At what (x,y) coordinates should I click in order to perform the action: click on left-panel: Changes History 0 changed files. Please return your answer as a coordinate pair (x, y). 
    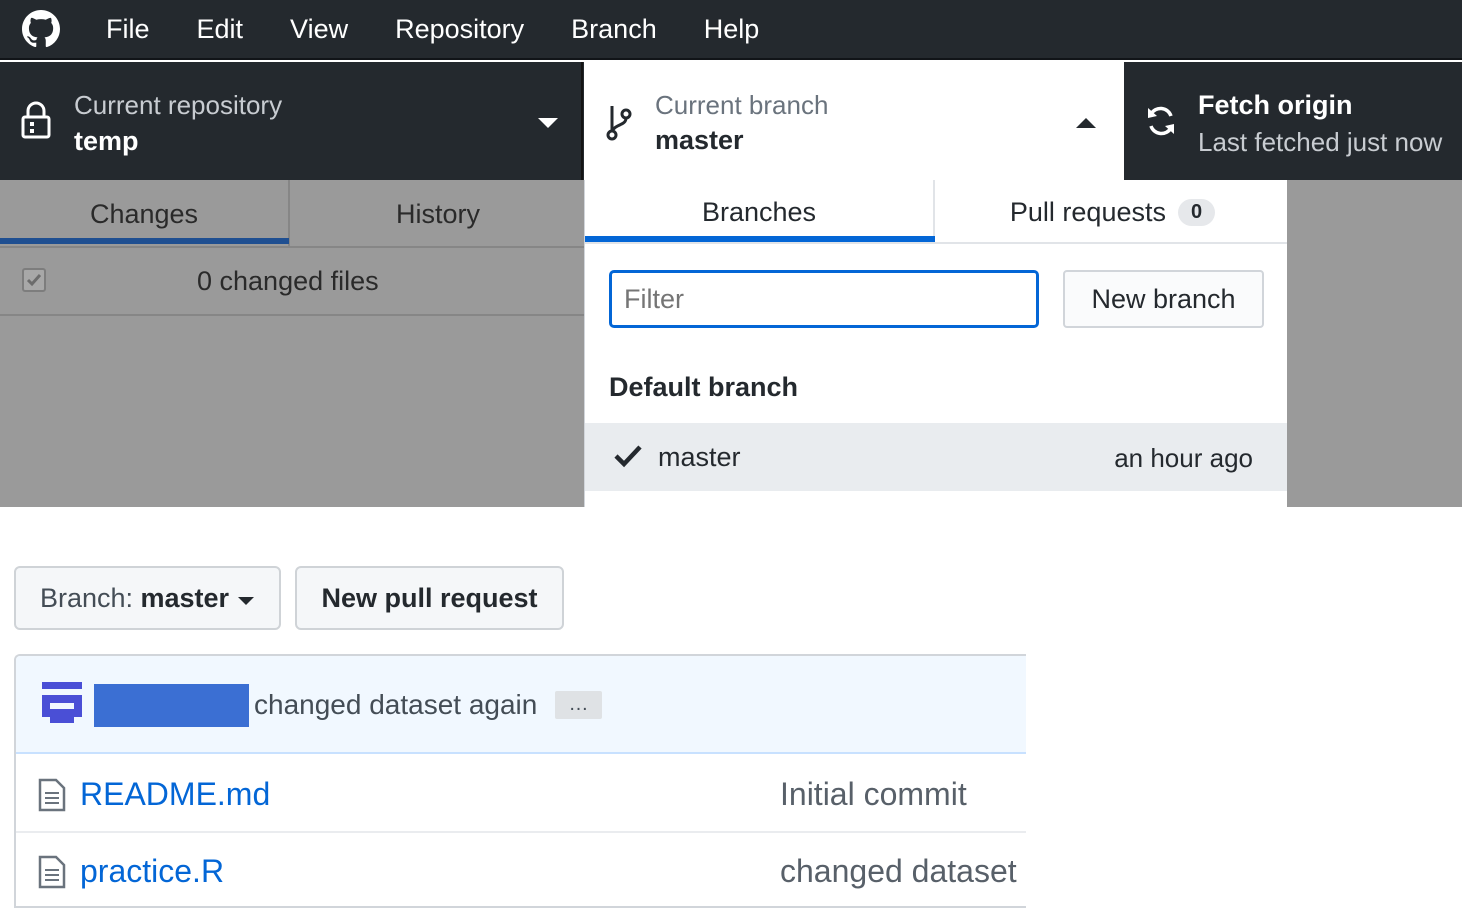
    Looking at the image, I should click on (292, 343).